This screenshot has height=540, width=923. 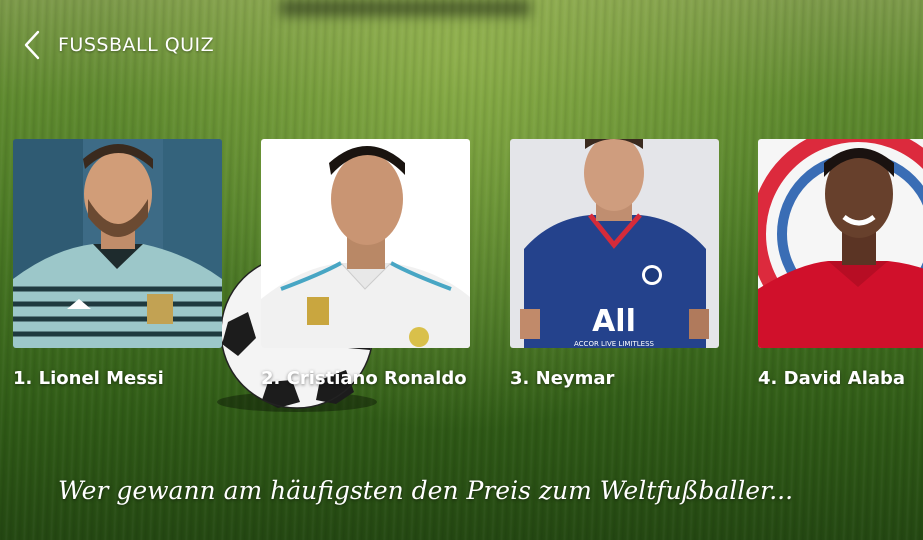 I want to click on player-label: 3. Neymar, so click(x=562, y=378).